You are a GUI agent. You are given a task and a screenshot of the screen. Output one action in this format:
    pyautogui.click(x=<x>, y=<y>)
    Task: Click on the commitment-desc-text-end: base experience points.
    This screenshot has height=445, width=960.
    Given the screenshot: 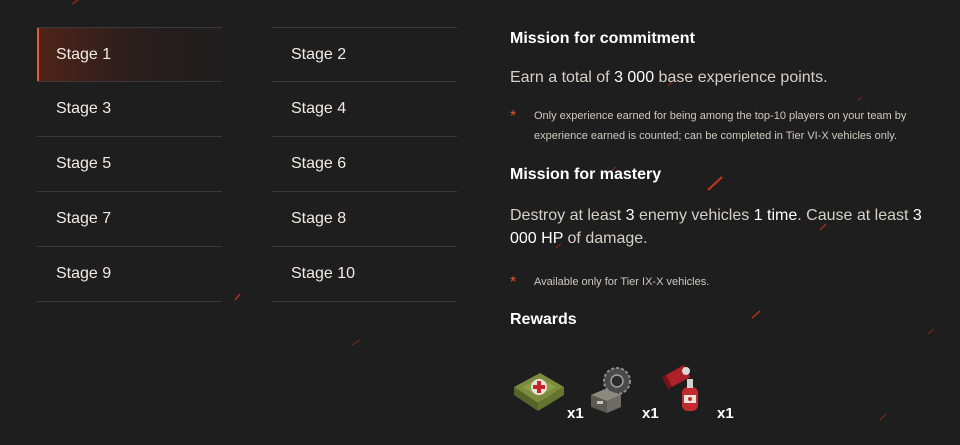 What is the action you would take?
    pyautogui.click(x=741, y=77)
    